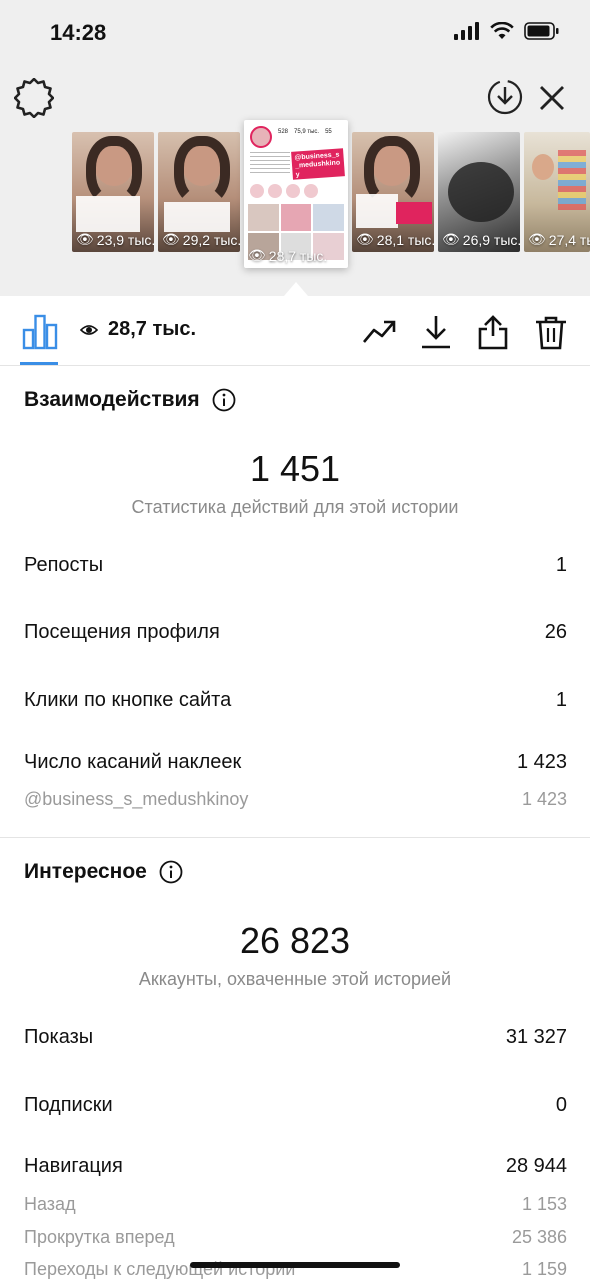 This screenshot has height=1280, width=590. I want to click on section-divider, so click(295, 837).